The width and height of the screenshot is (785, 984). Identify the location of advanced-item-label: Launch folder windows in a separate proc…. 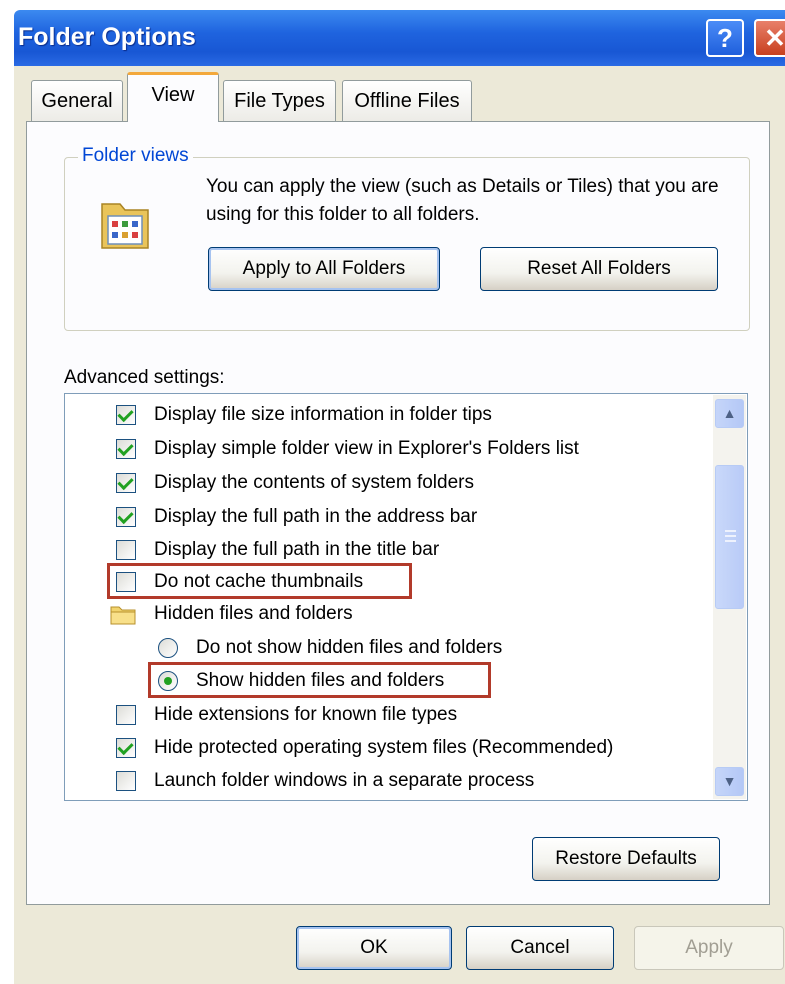
(344, 780).